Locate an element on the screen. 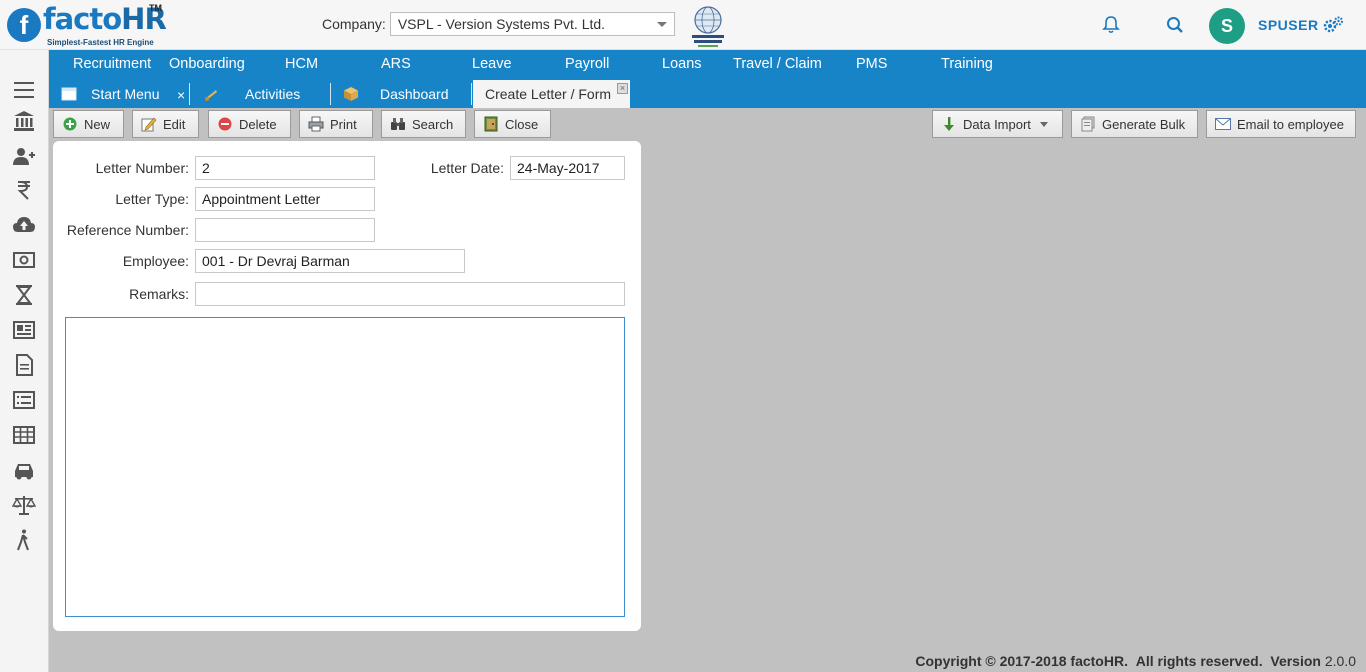 The height and width of the screenshot is (672, 1366). company-dropdown: VSPL - Version Systems Pvt. Ltd. is located at coordinates (532, 24).